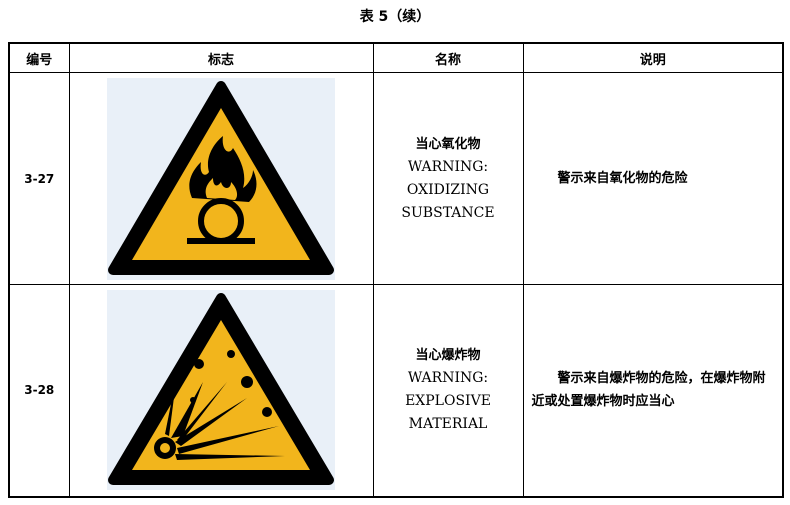 The image size is (790, 505). I want to click on explosive-material-warning-icon, so click(221, 390).